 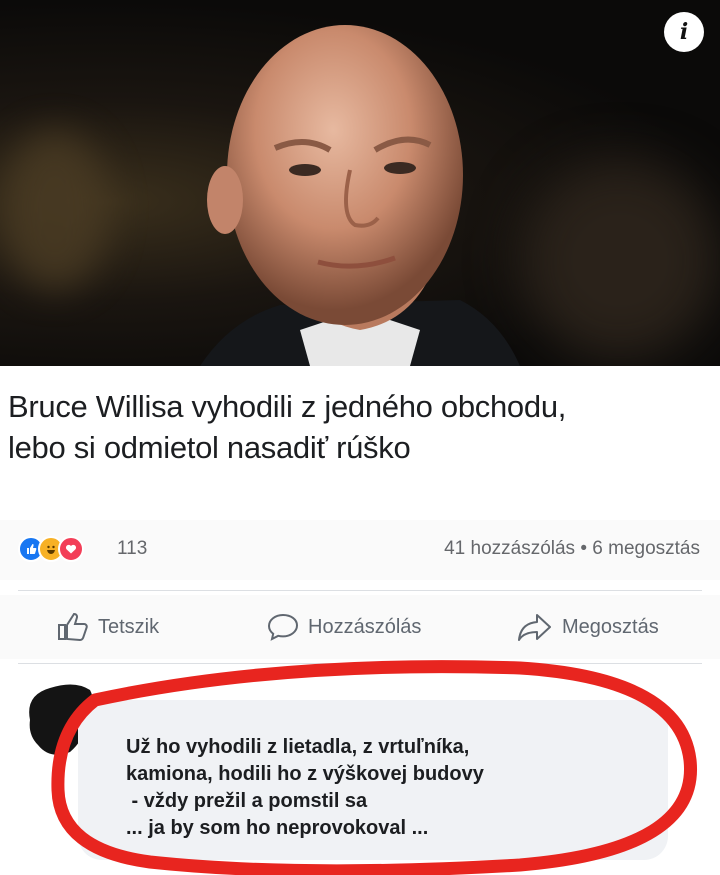 I want to click on comment-line: - vždy prežil a pomstil sa, so click(x=247, y=801).